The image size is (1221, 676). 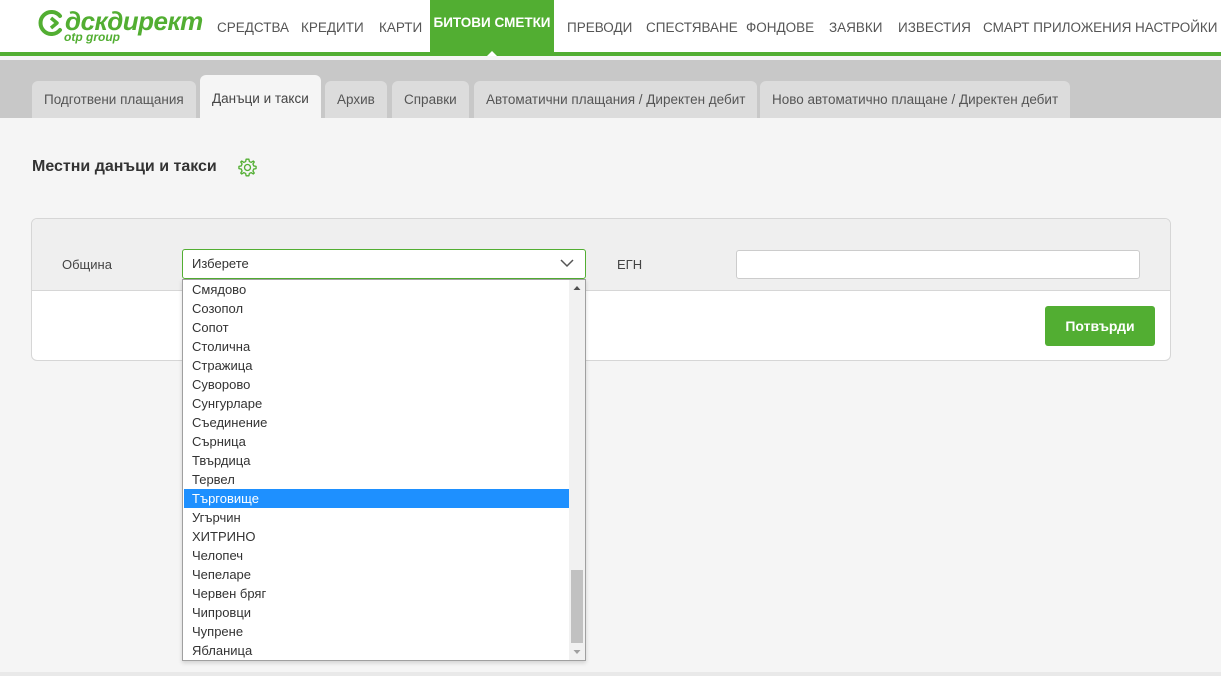 What do you see at coordinates (780, 28) in the screenshot?
I see `nav-item-fondove: ФОНДОВЕ` at bounding box center [780, 28].